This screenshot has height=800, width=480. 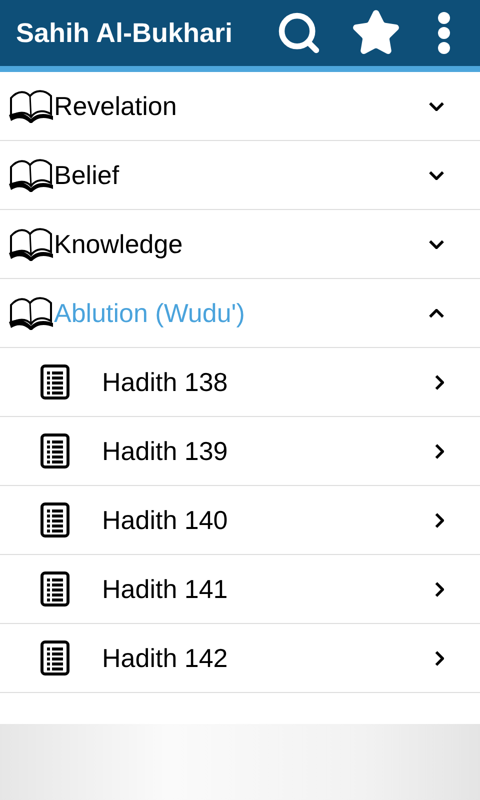 I want to click on hadith-row: Hadith 141, so click(x=240, y=589).